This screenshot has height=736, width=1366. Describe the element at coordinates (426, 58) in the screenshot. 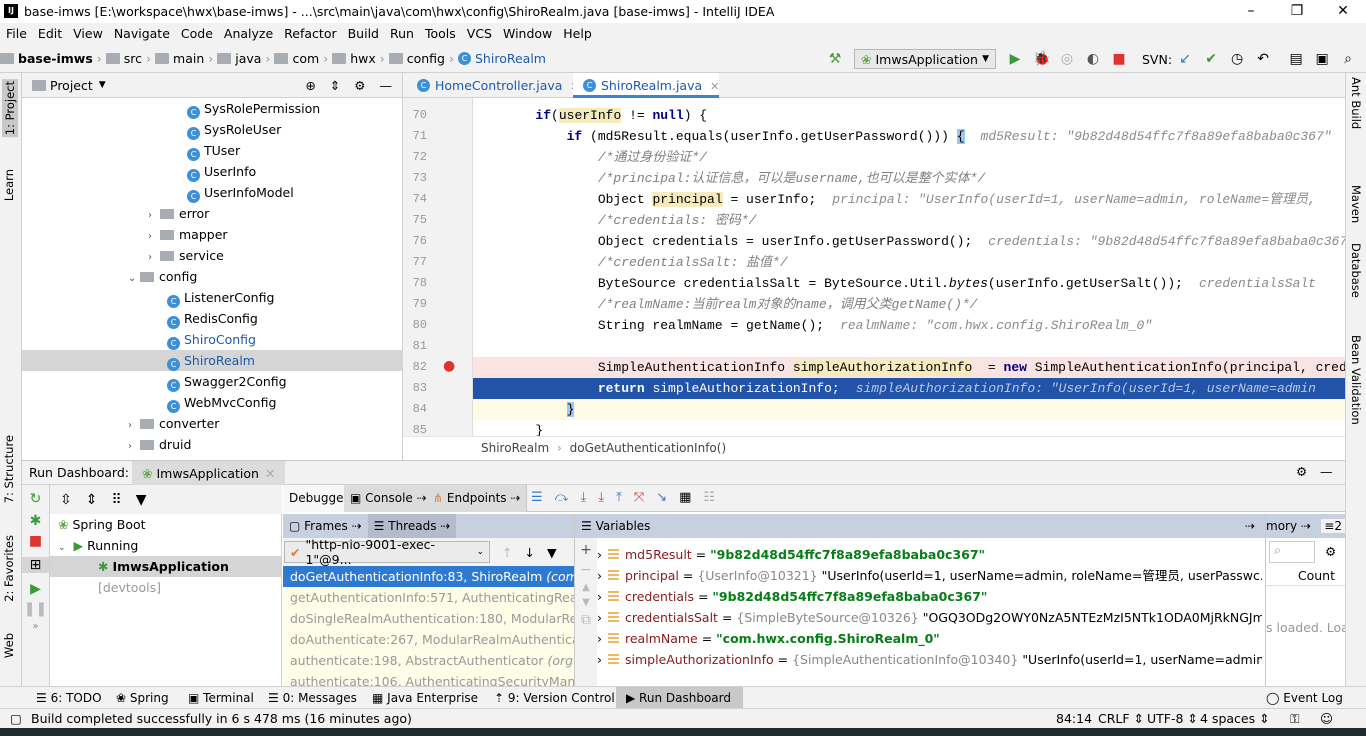

I see `breadcrumb-item: config` at that location.